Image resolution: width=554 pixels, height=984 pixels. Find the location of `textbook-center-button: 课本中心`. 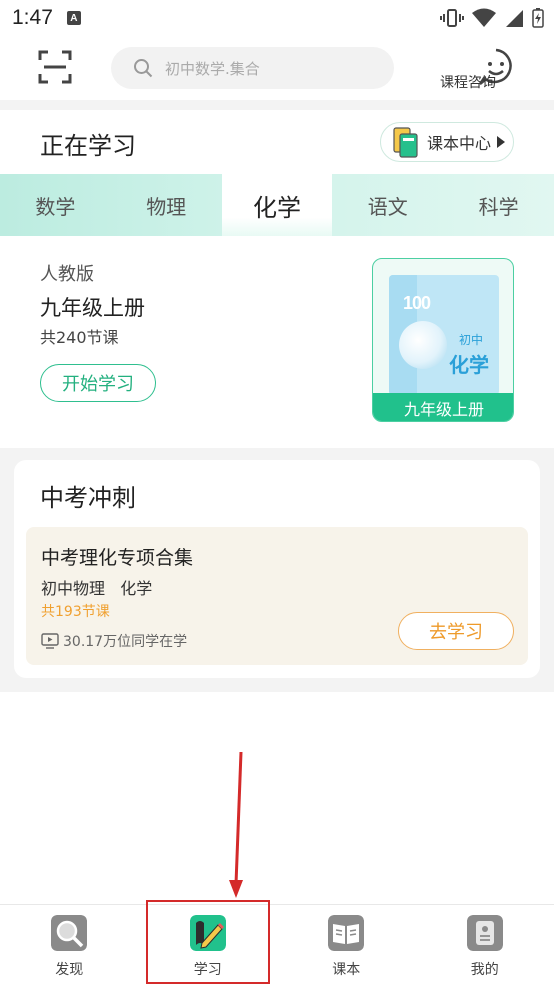

textbook-center-button: 课本中心 is located at coordinates (447, 142).